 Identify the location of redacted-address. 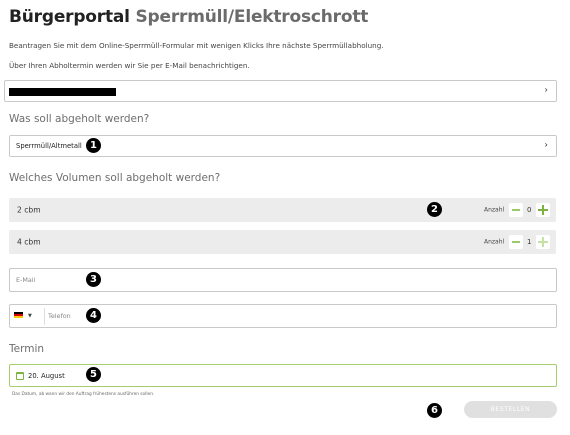
(62, 92).